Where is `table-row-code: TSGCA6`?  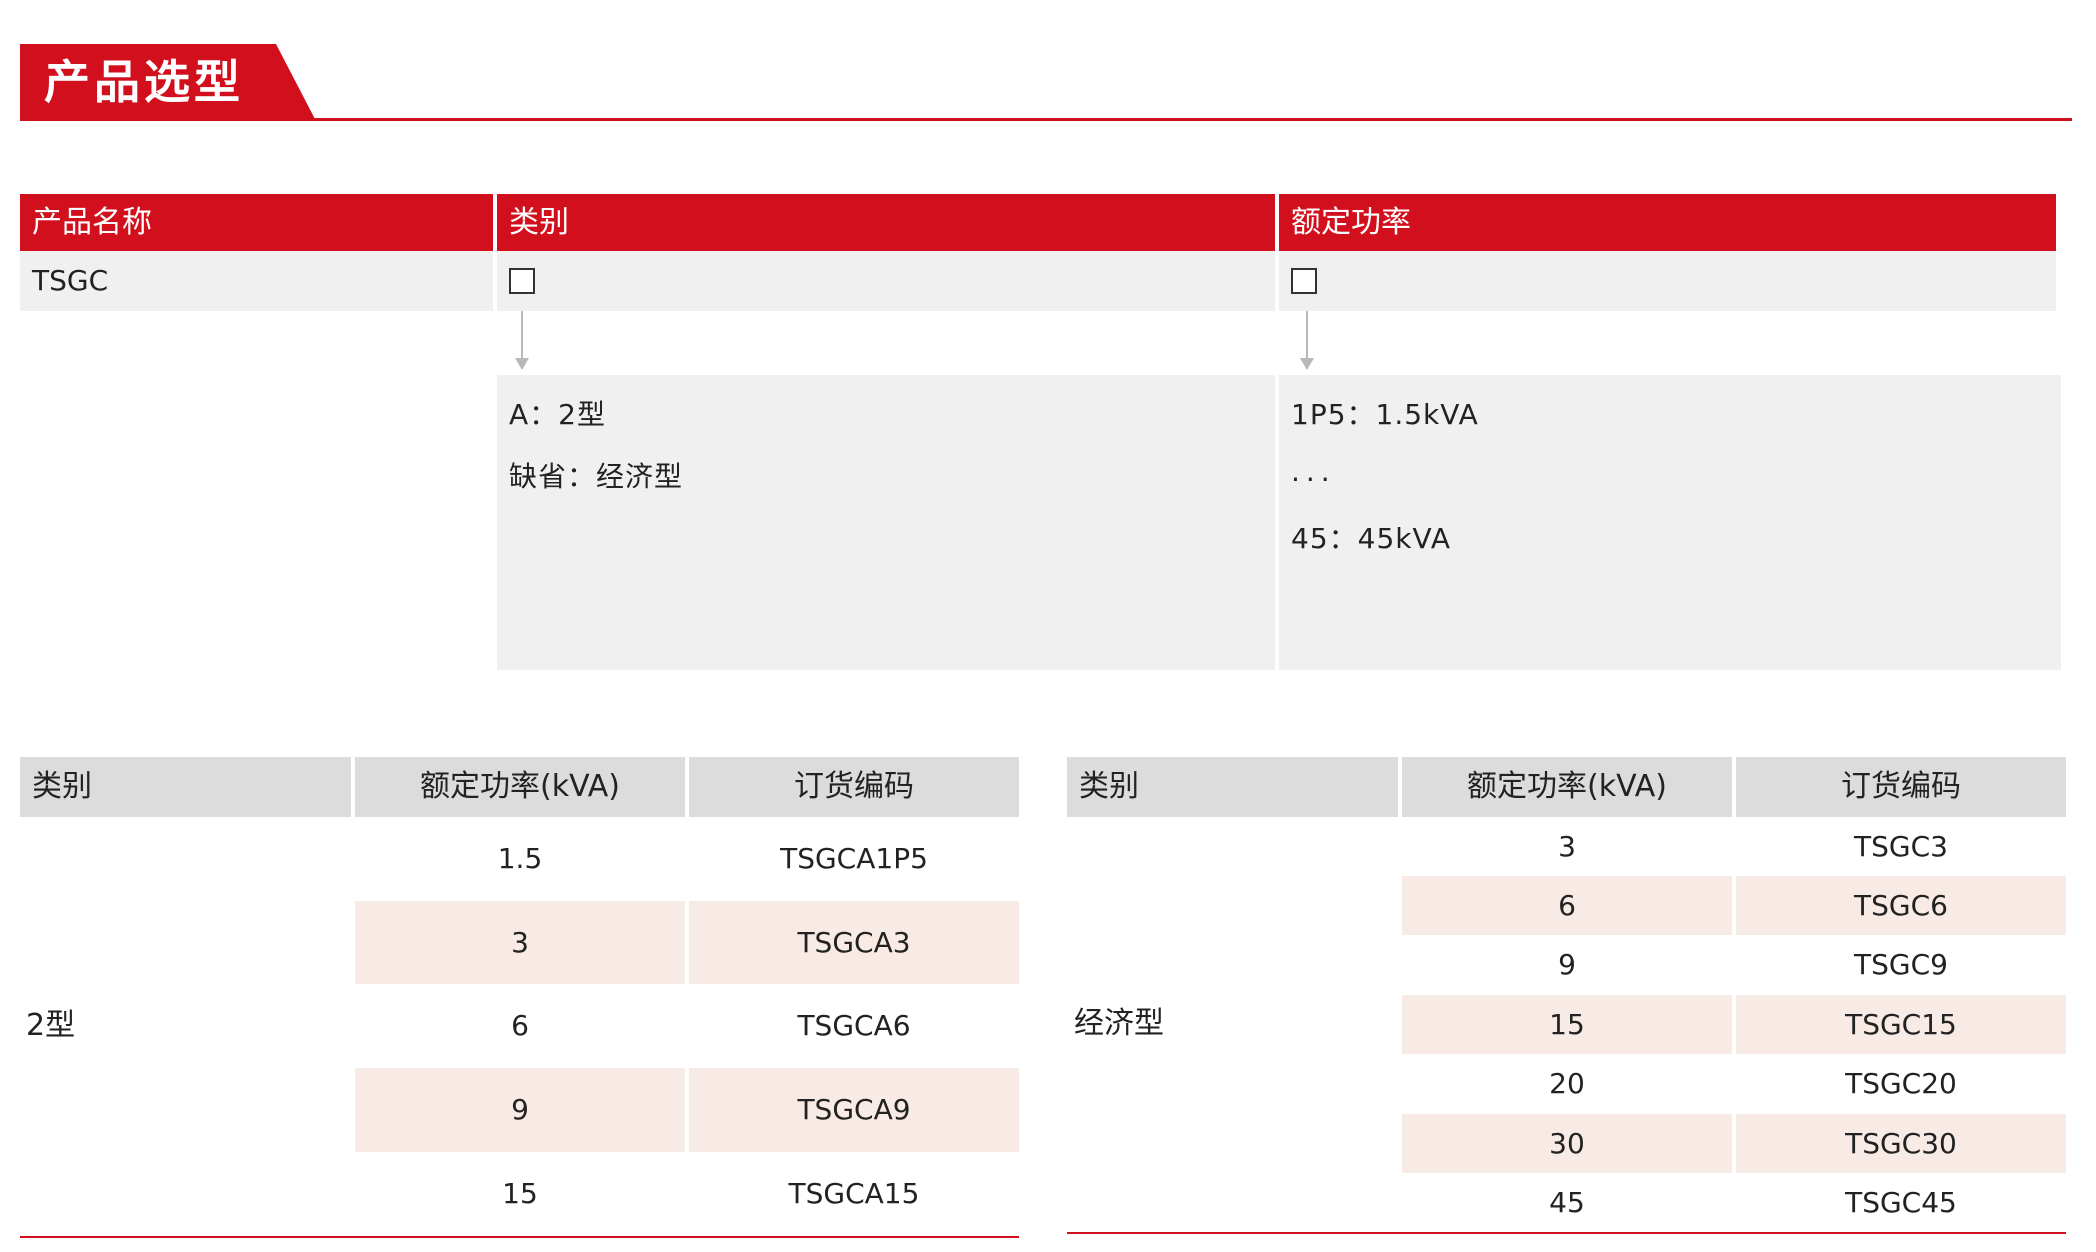 table-row-code: TSGCA6 is located at coordinates (854, 1025).